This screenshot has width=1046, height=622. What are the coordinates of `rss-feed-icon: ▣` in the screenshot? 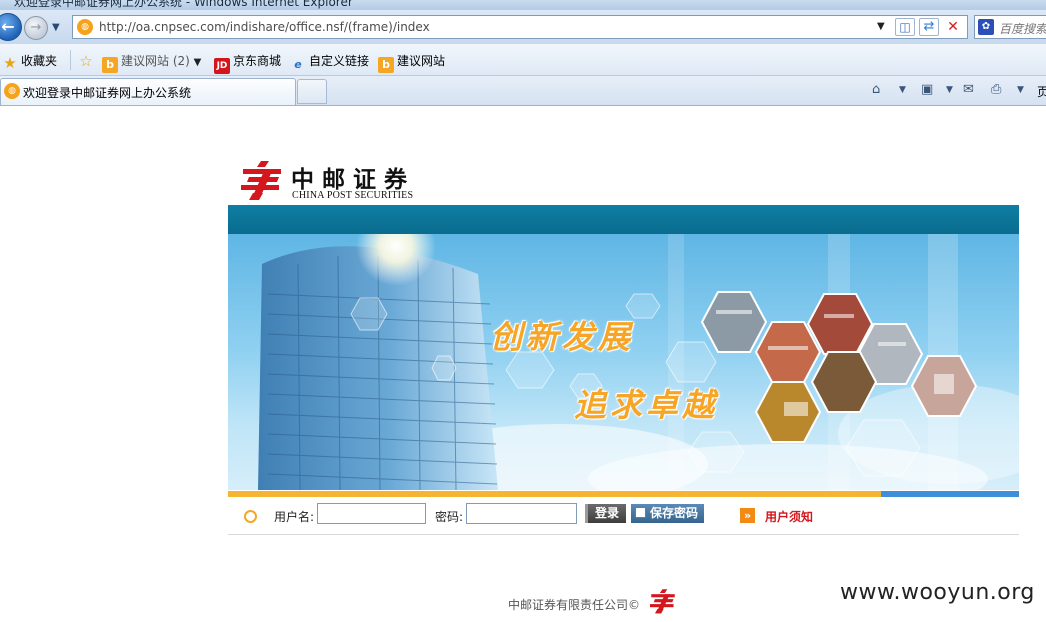 It's located at (927, 89).